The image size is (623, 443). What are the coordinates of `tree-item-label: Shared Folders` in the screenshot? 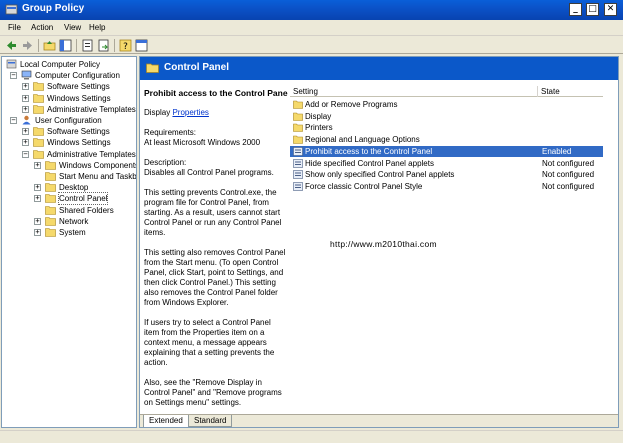 It's located at (86, 210).